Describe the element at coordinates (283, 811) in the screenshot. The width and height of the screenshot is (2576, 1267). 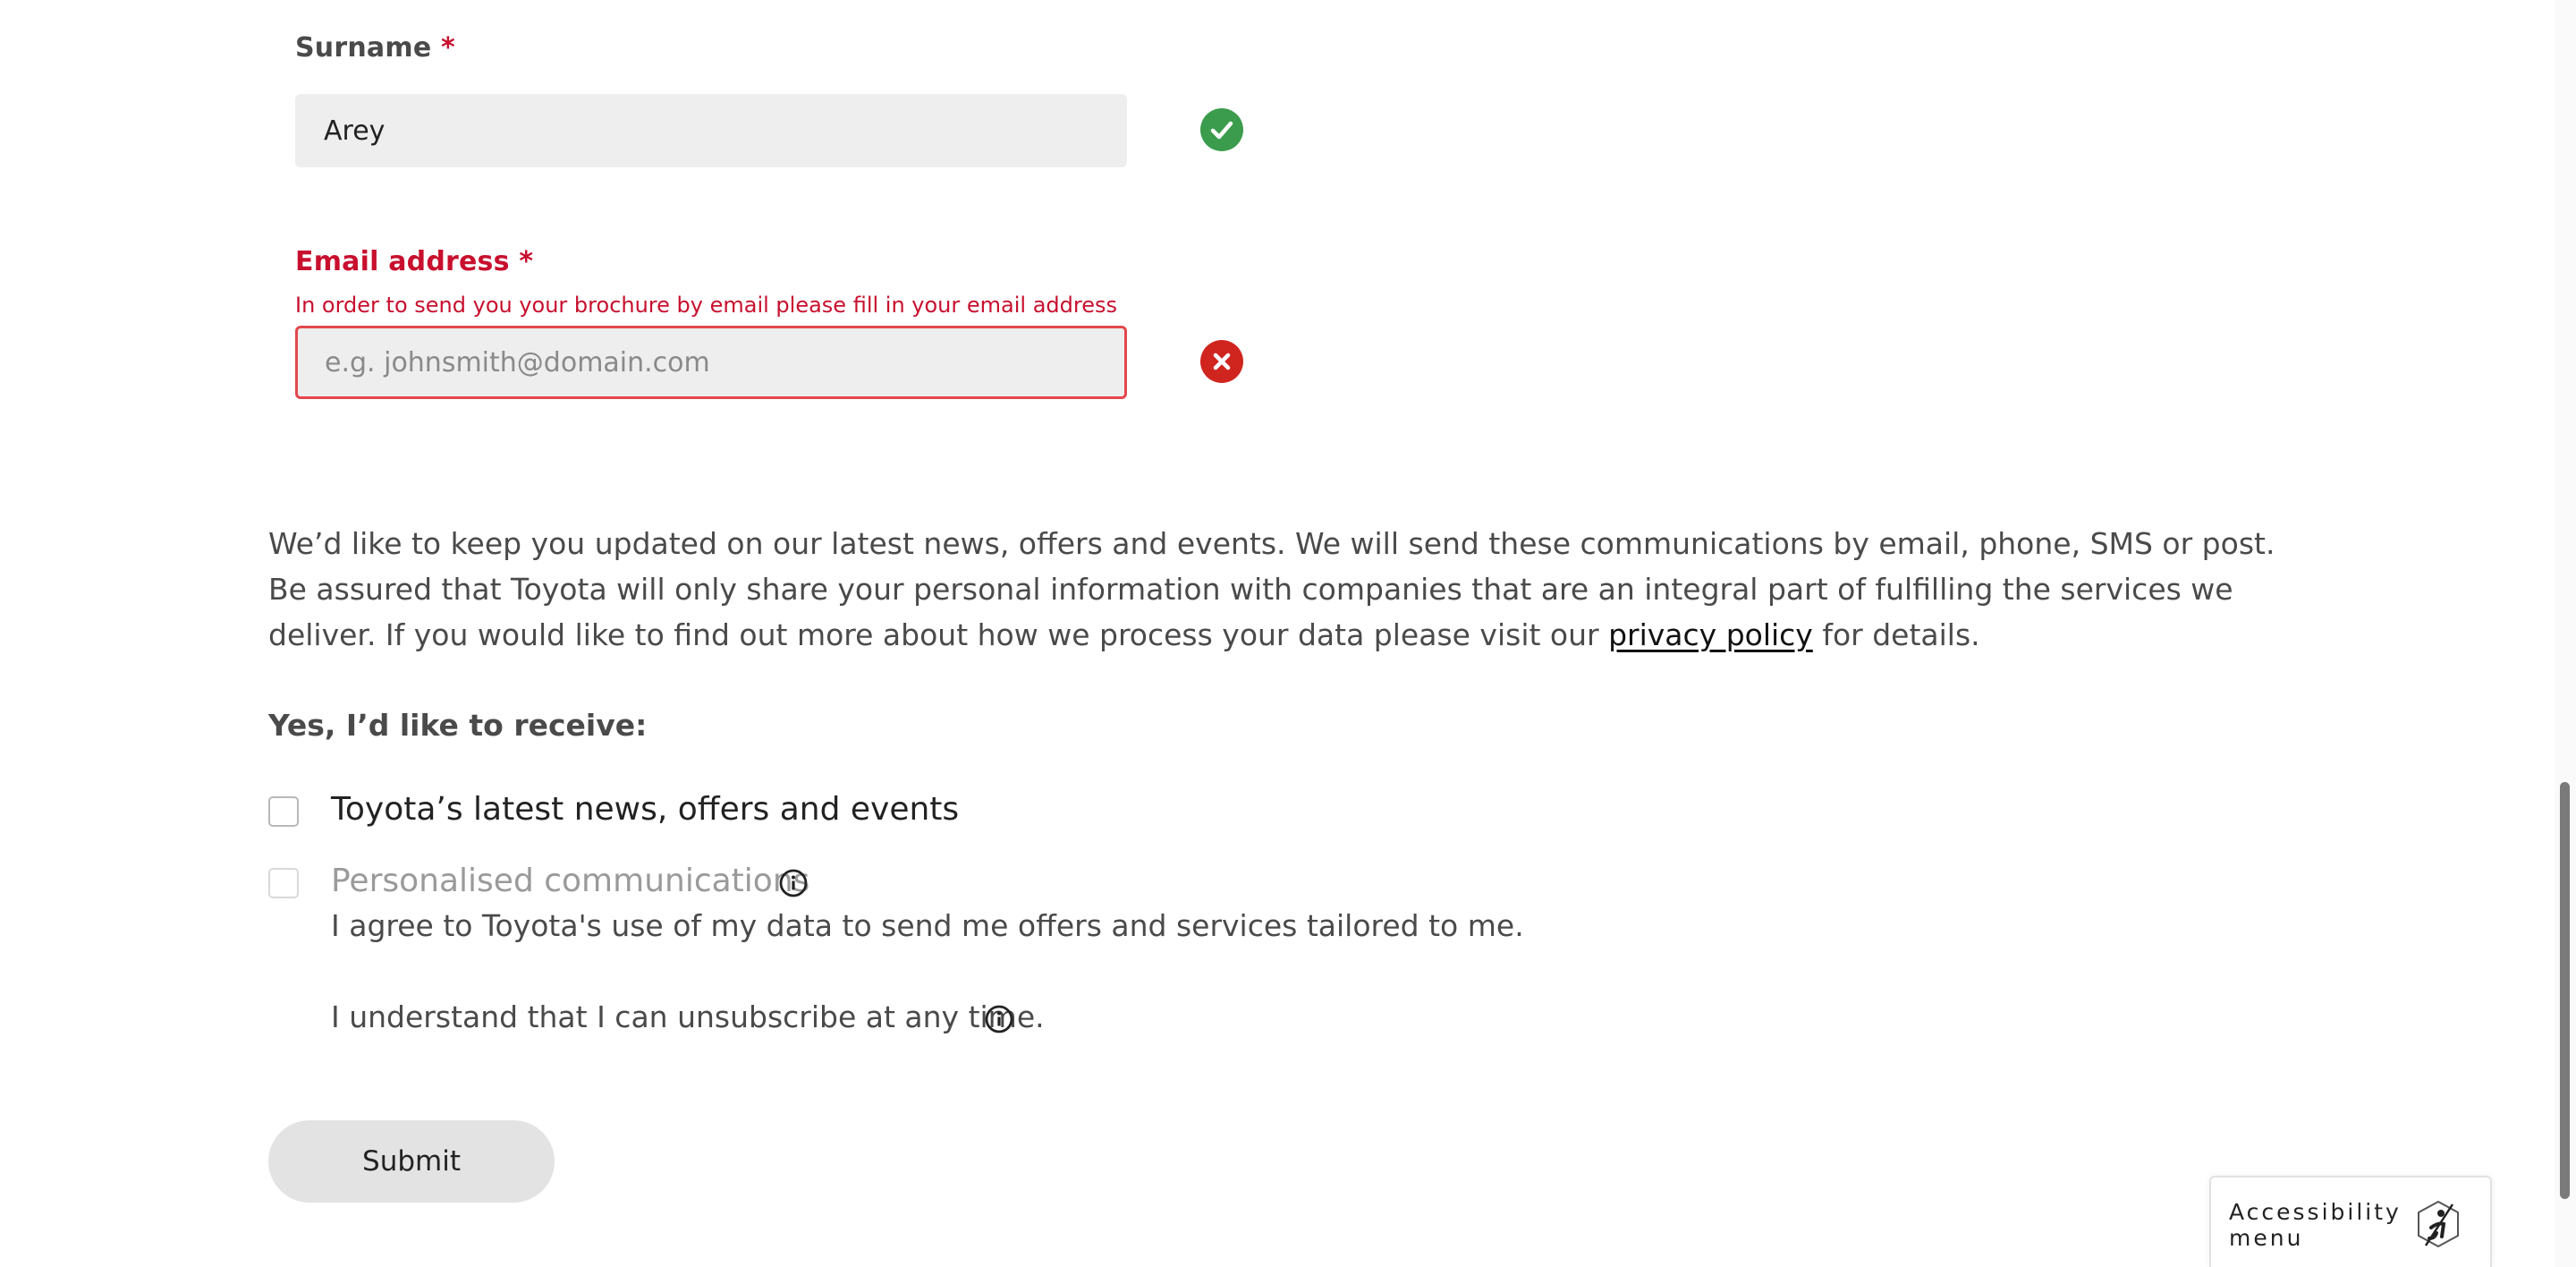
I see `news-checkbox` at that location.